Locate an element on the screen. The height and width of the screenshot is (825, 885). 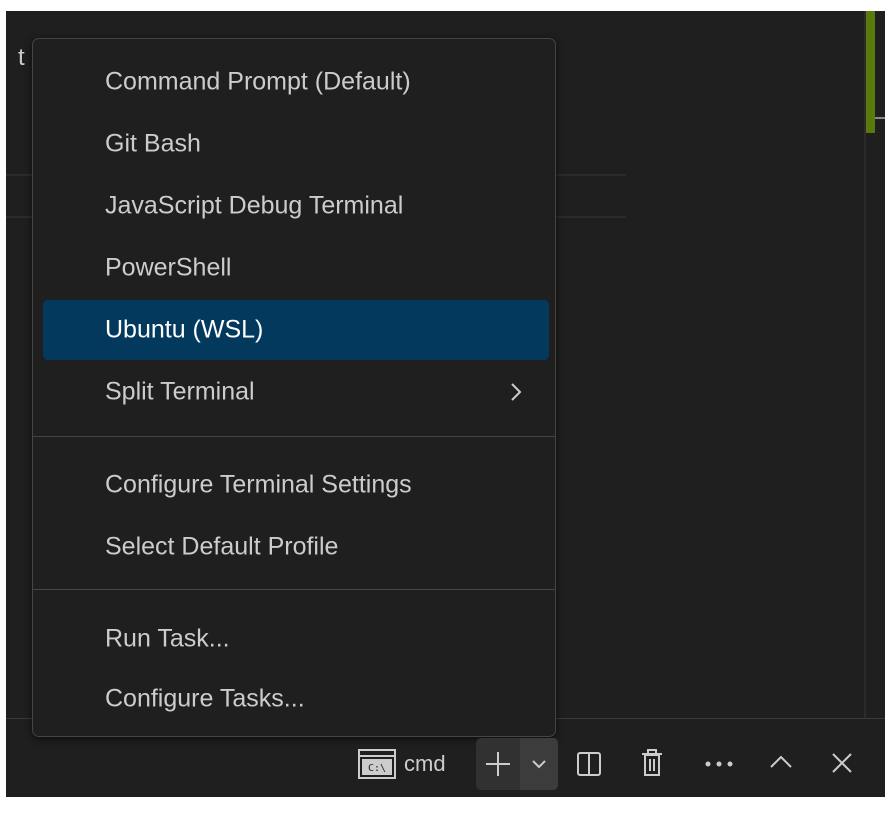
editor-partial-text: t is located at coordinates (21, 57).